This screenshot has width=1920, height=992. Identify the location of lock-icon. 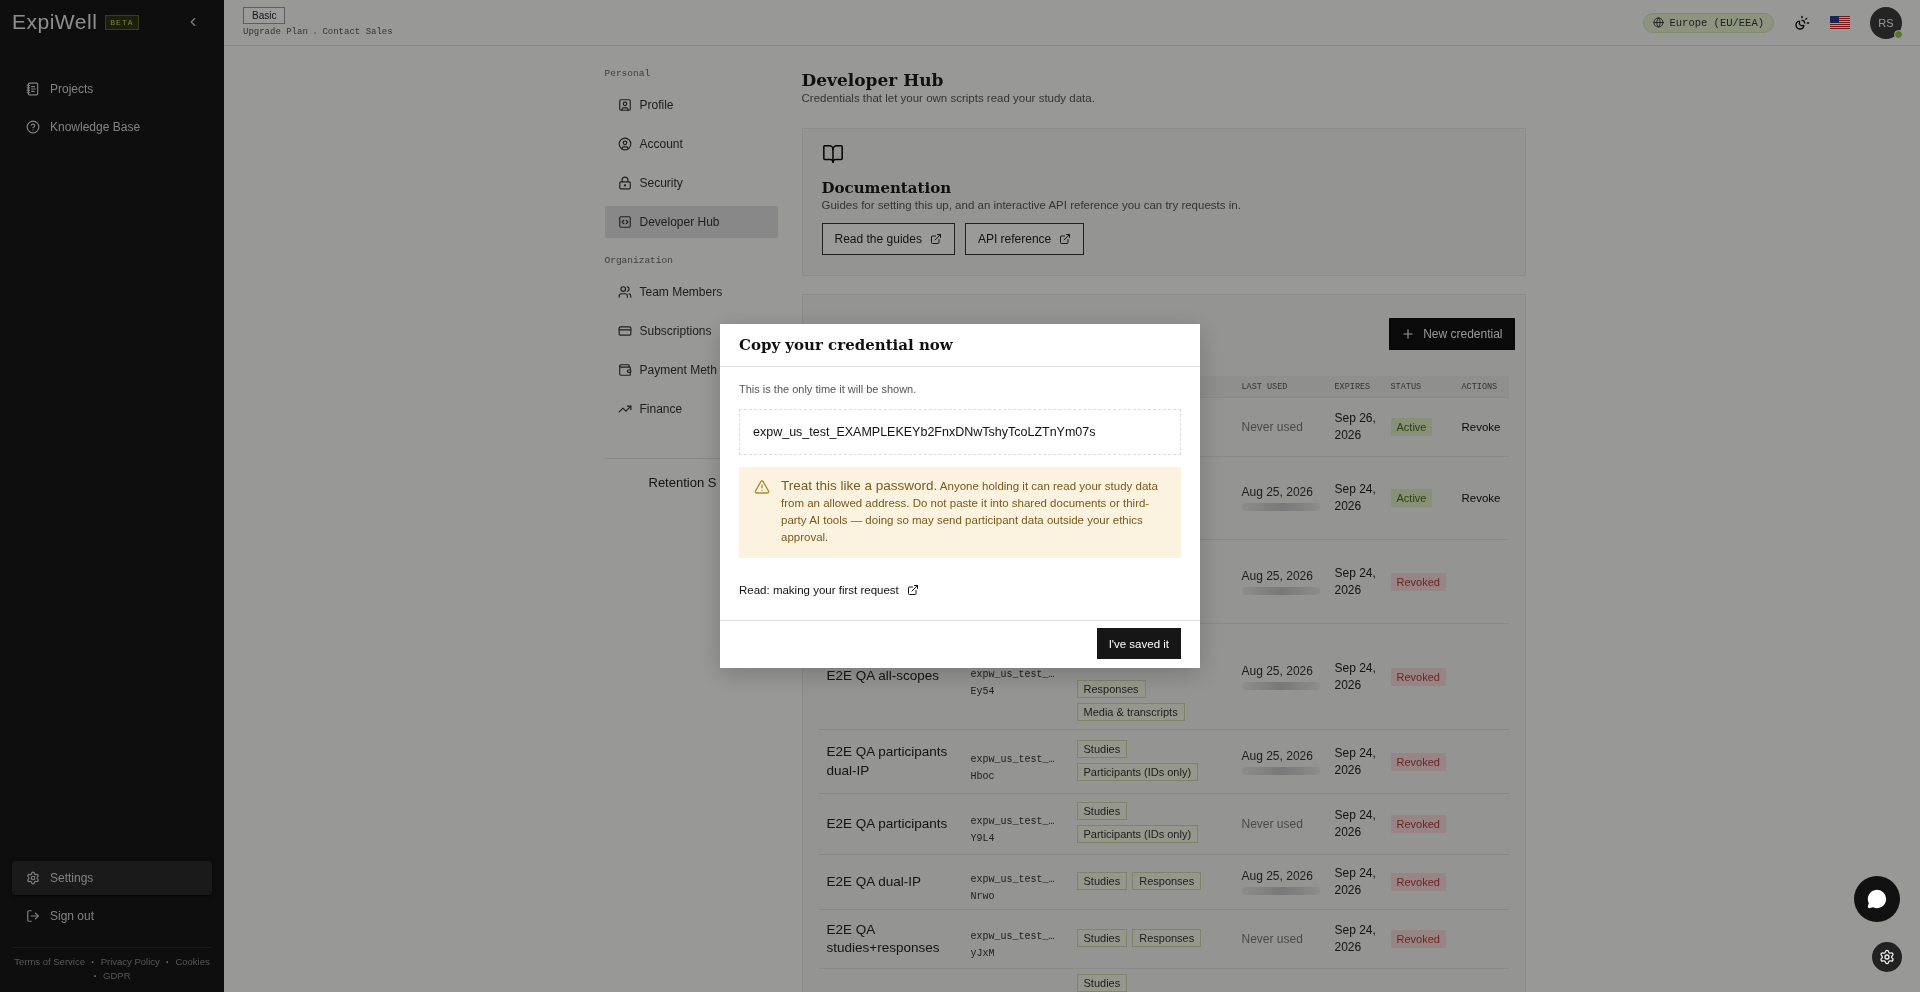
(624, 183).